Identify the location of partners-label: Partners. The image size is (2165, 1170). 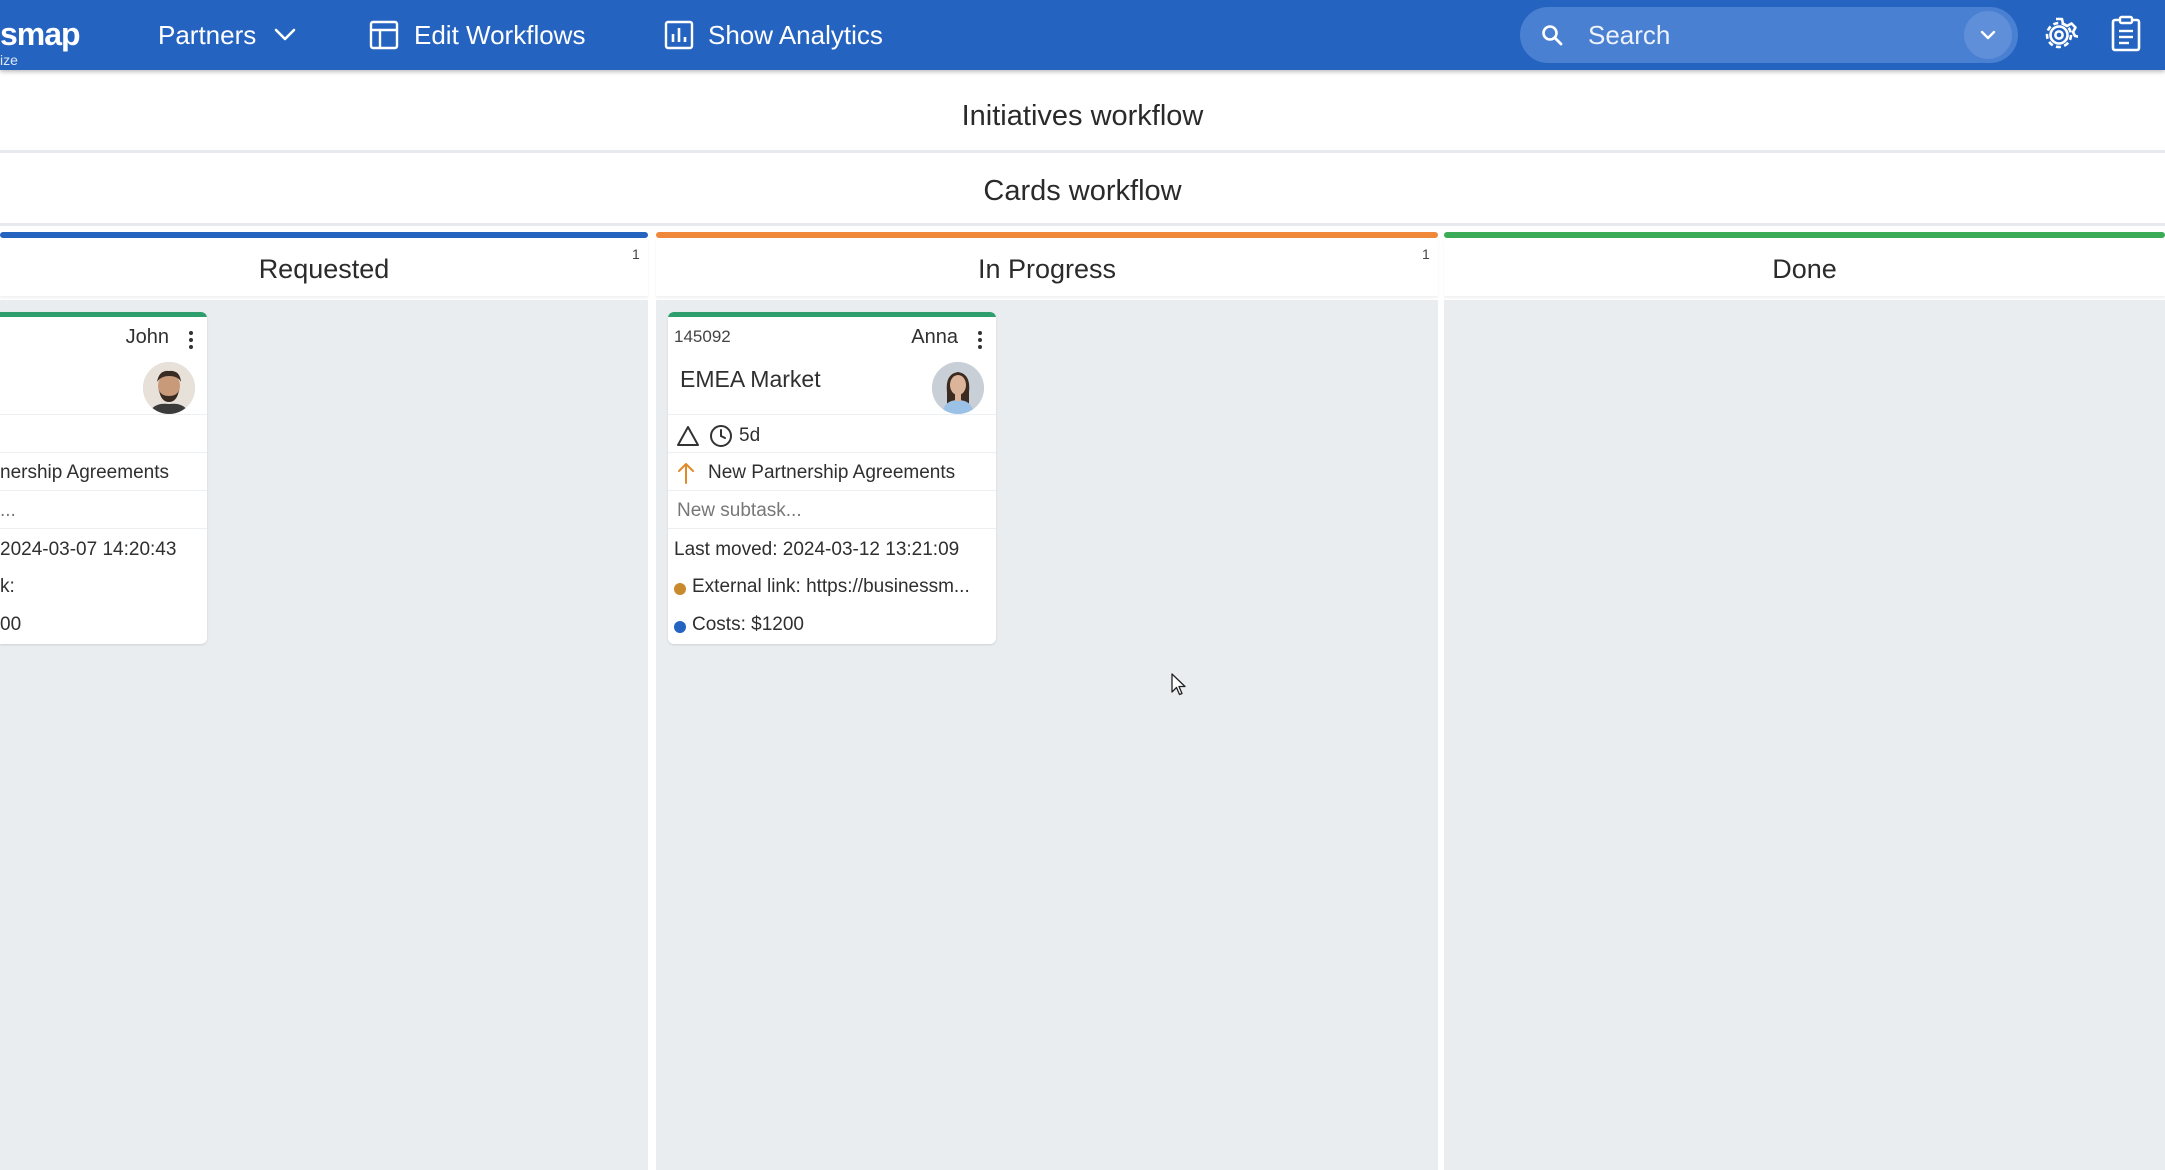
(207, 34).